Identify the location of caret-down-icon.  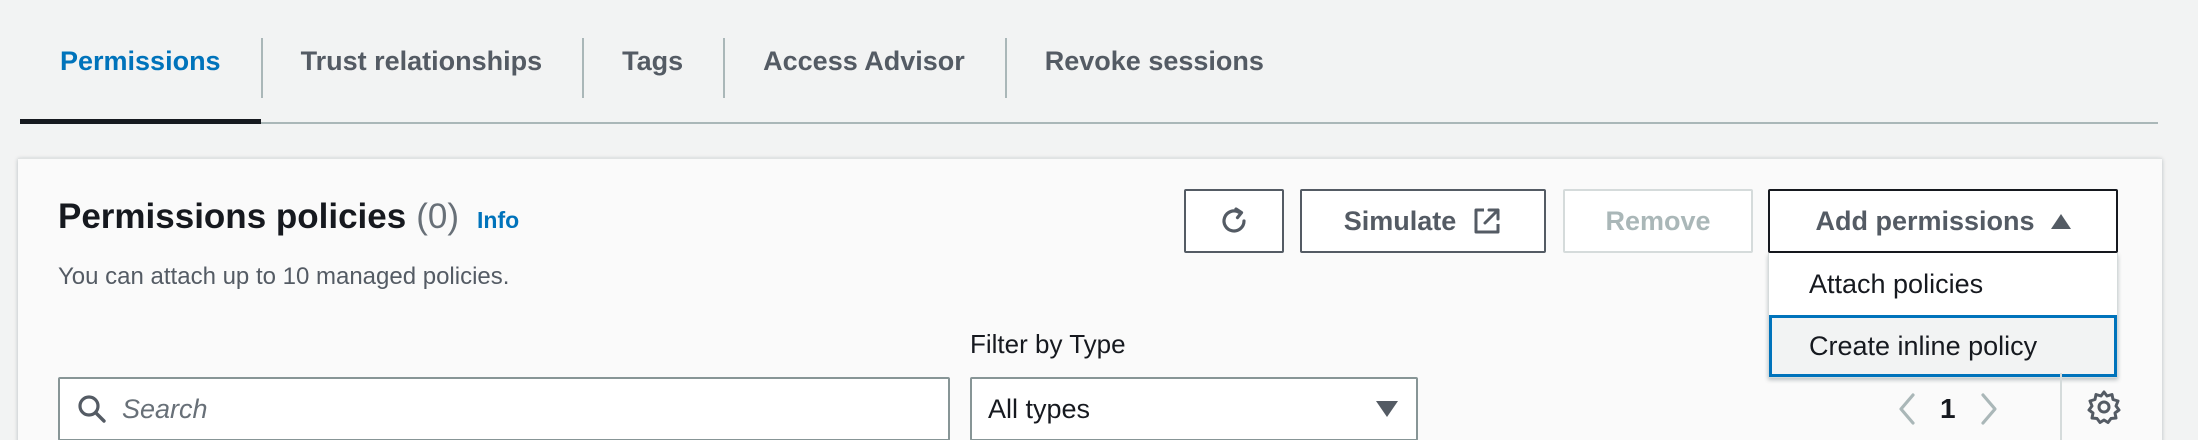
(1387, 409).